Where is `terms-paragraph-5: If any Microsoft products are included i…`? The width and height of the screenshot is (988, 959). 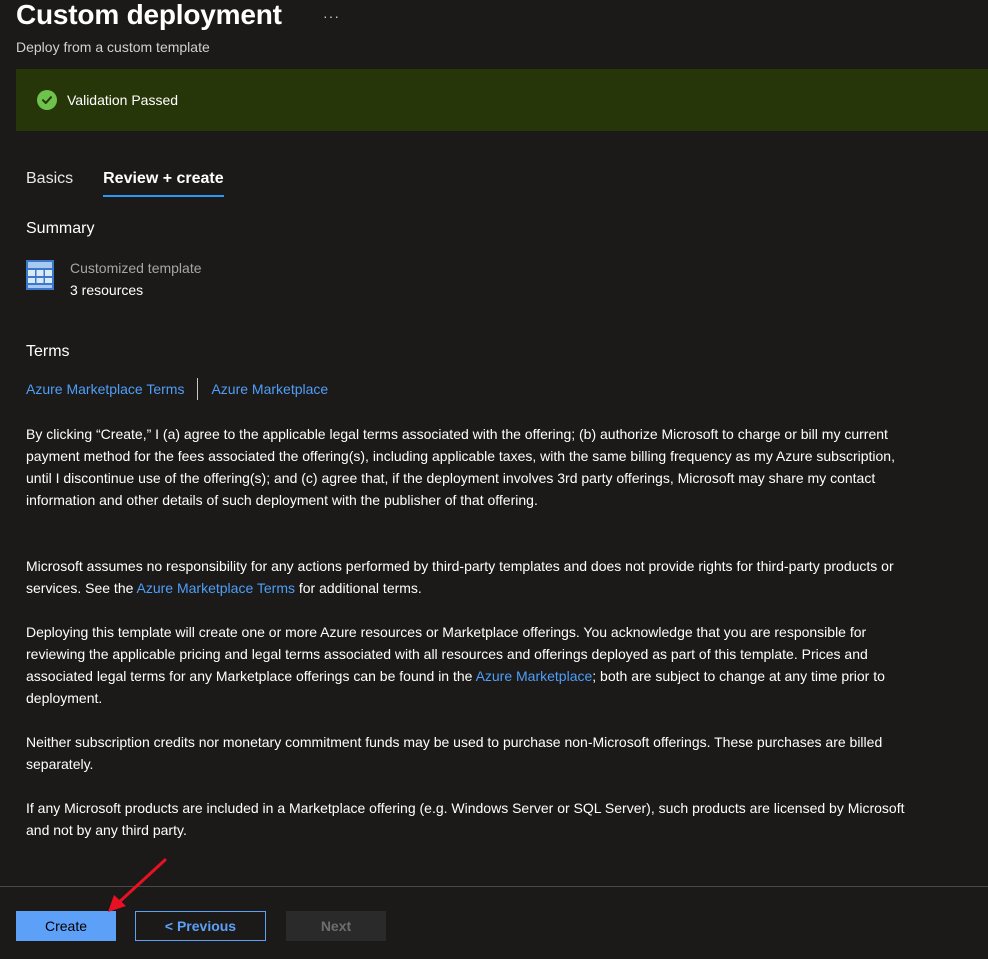
terms-paragraph-5: If any Microsoft products are included i… is located at coordinates (465, 819).